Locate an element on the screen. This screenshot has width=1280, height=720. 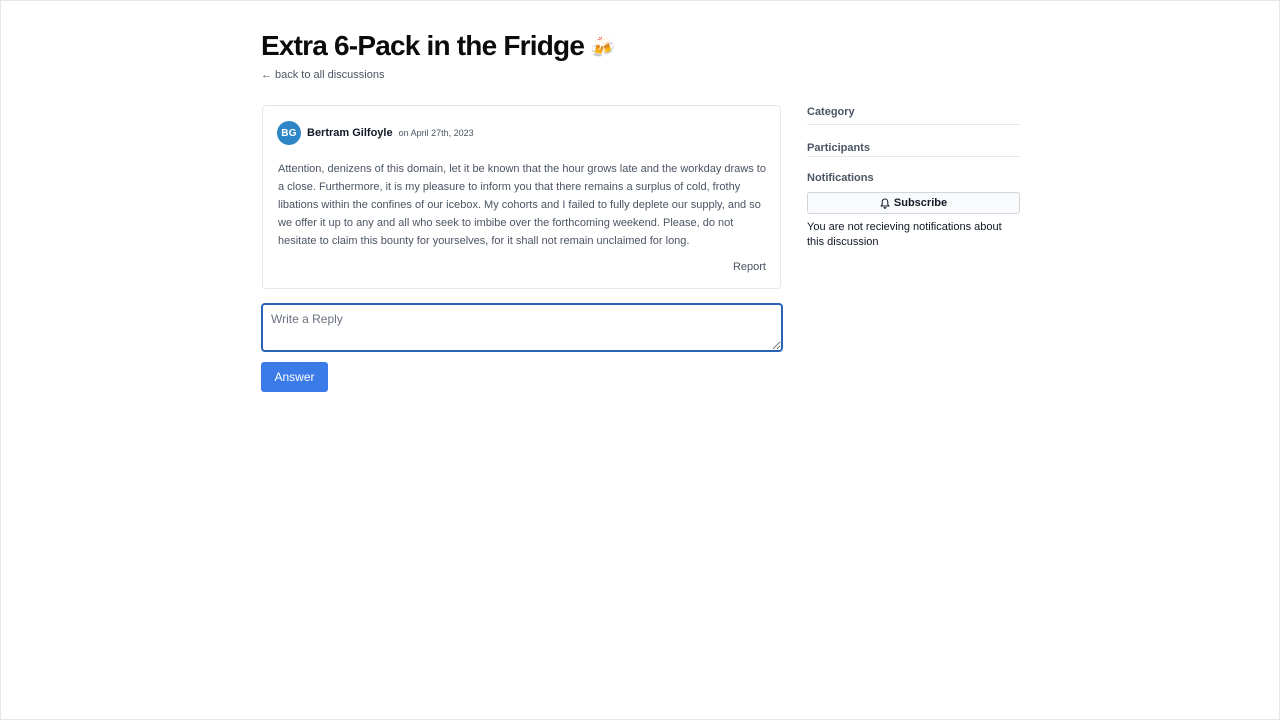
post-author-row: BG Bertram Gilfoyle on April 27th, 2023 is located at coordinates (375, 133).